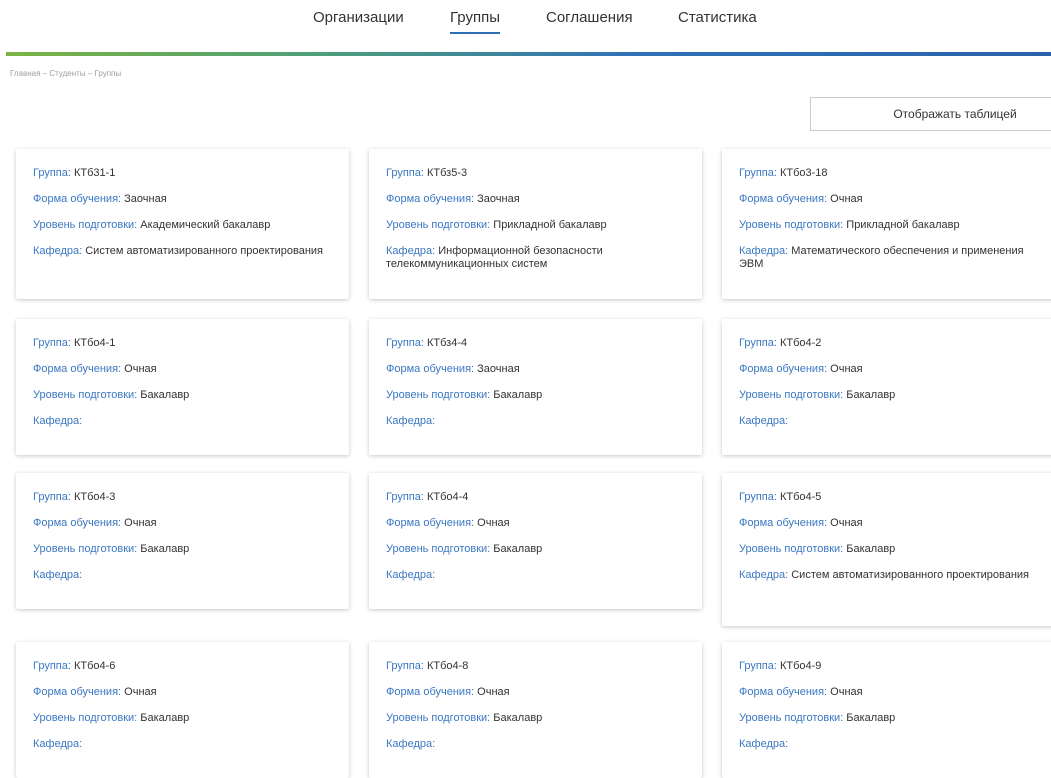 The width and height of the screenshot is (1051, 778). What do you see at coordinates (94, 497) in the screenshot?
I see `group-group-value: КТбо4-3` at bounding box center [94, 497].